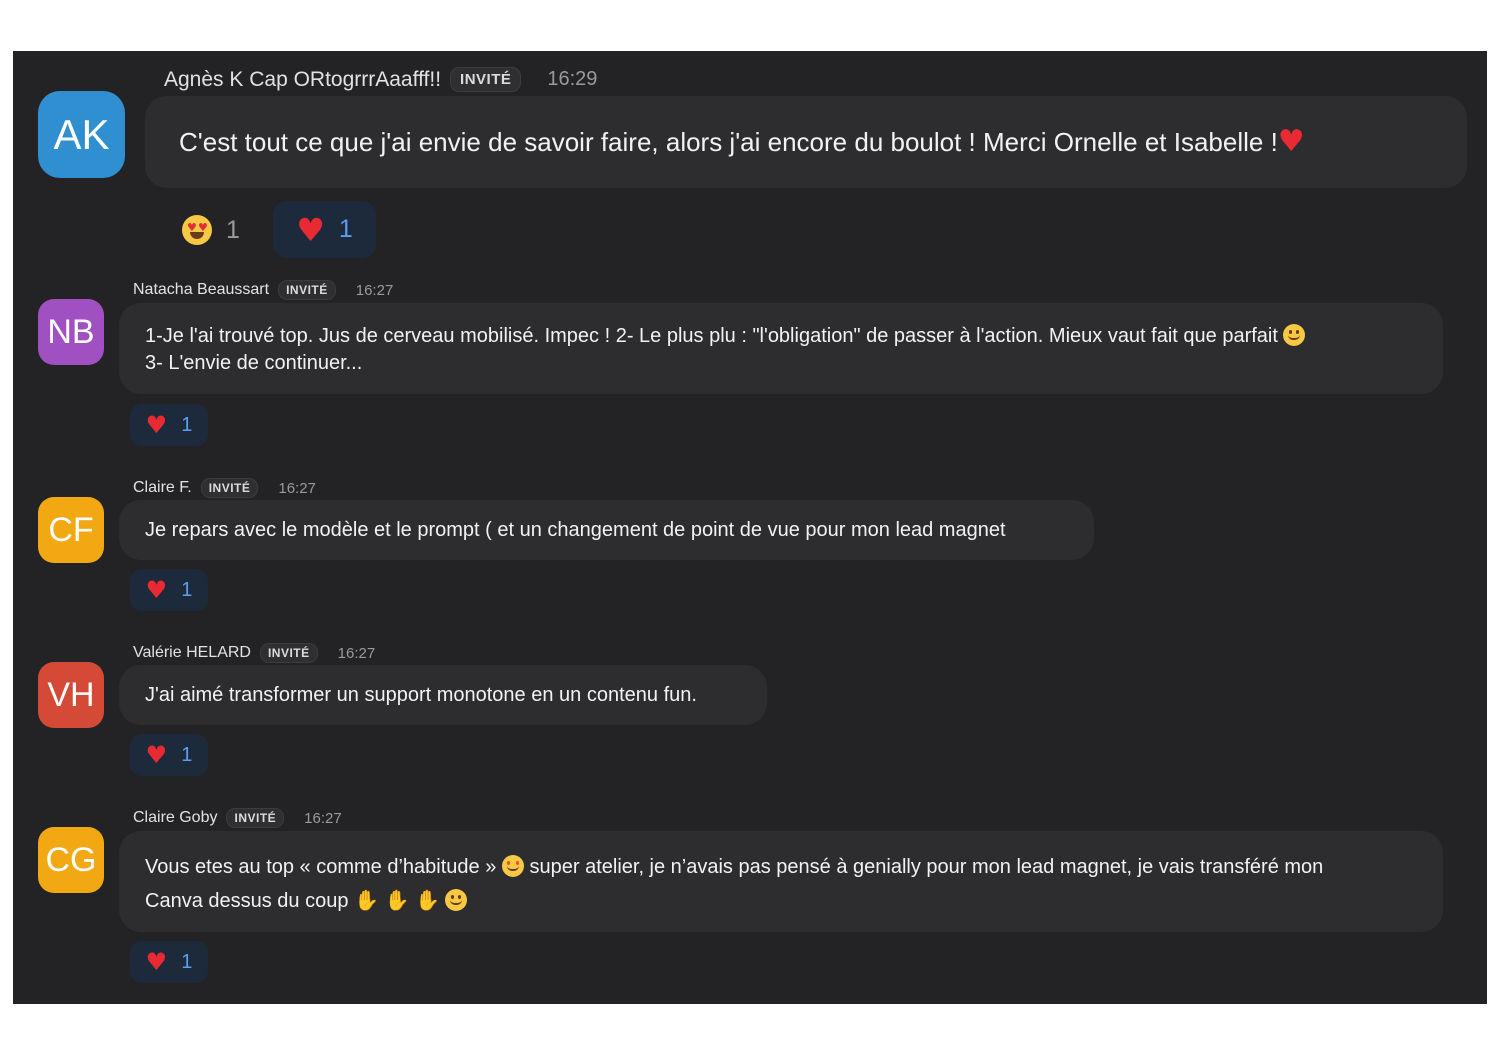  I want to click on avatar: NB, so click(71, 332).